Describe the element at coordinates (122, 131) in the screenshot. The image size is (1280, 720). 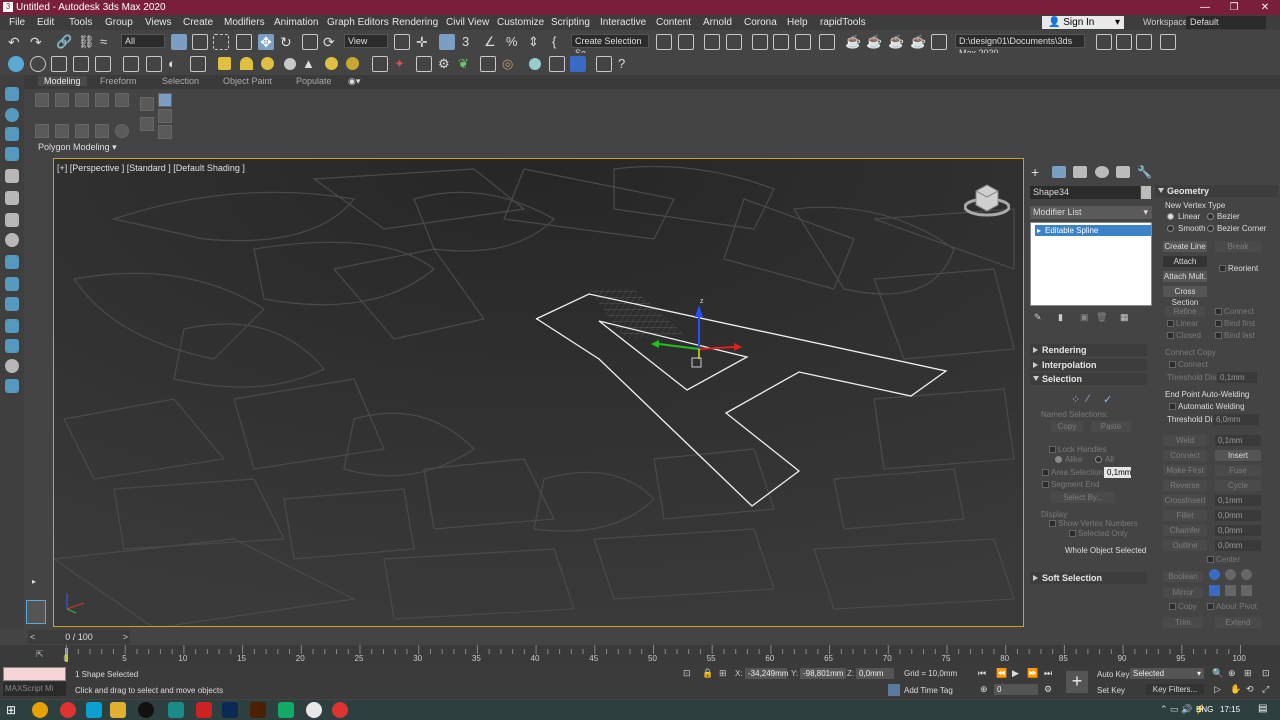
I see `collapse-stack-icon` at that location.